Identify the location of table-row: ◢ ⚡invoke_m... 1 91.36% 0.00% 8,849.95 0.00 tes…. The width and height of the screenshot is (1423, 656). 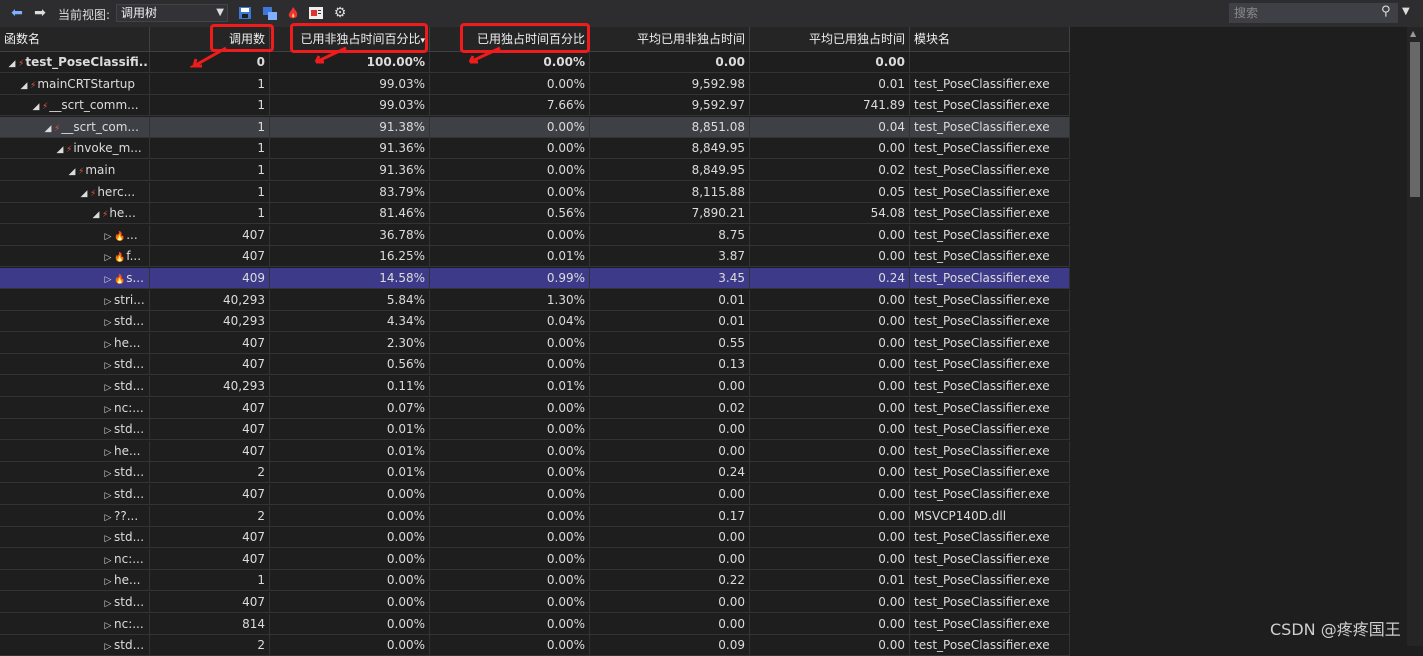
(535, 149).